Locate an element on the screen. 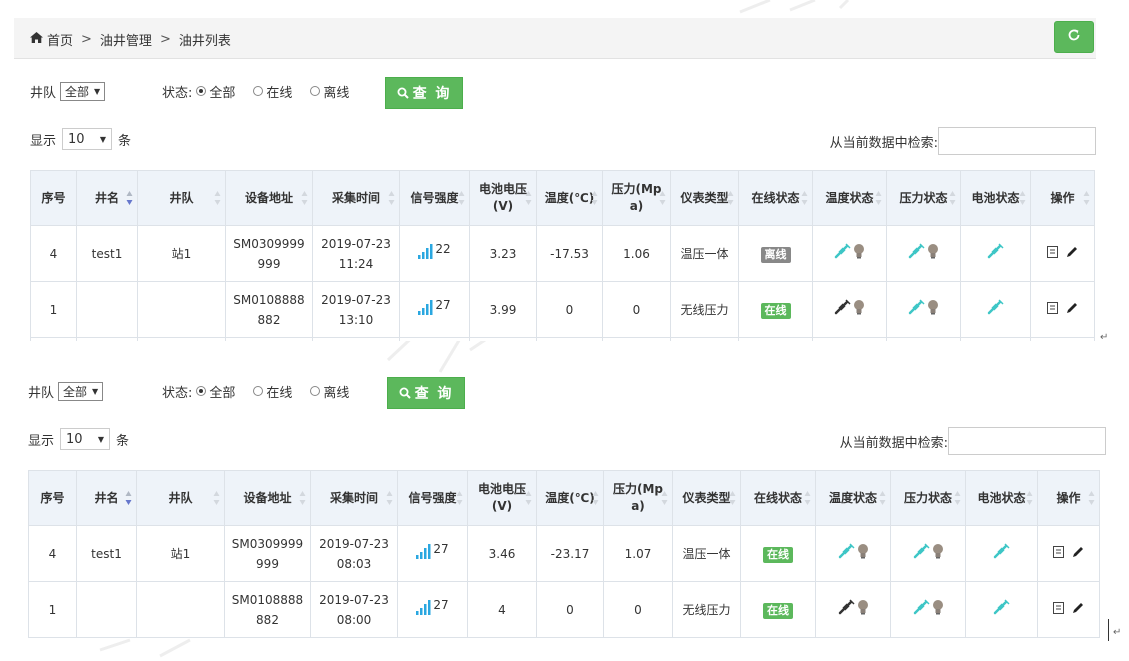 This screenshot has width=1129, height=661. cell-pressure-status is located at coordinates (923, 309).